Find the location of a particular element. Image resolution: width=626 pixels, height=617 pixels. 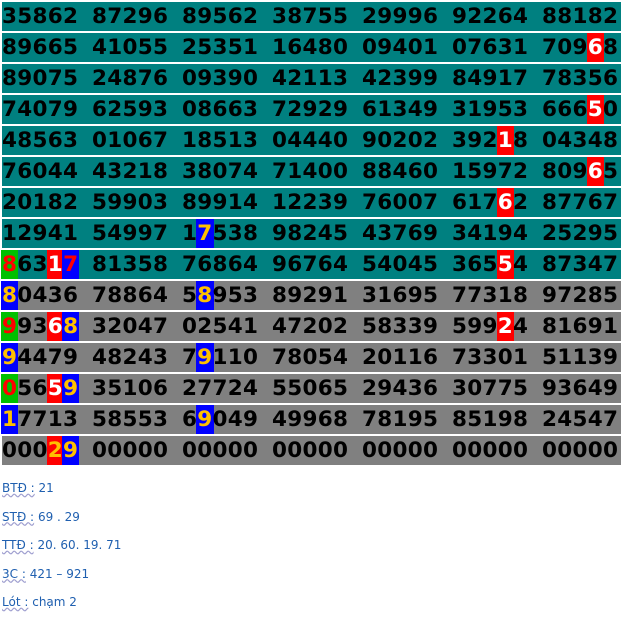

digit-group: 89075 is located at coordinates (40, 78).